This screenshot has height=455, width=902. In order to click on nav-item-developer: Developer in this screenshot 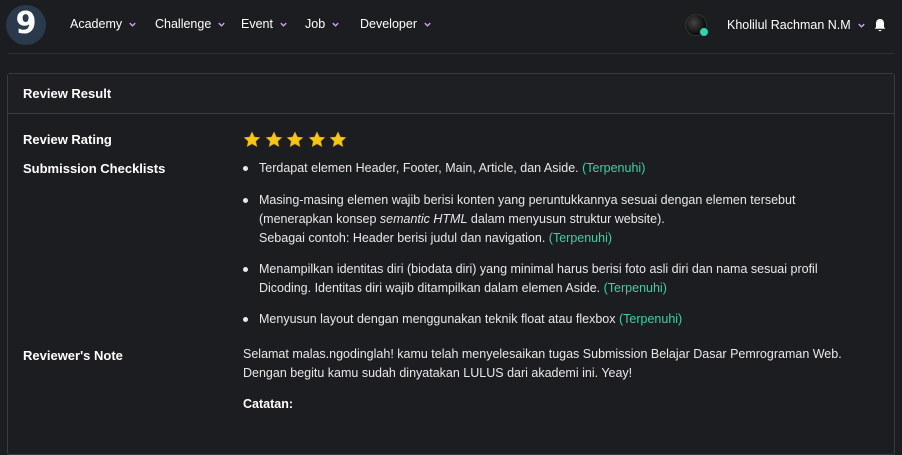, I will do `click(396, 24)`.